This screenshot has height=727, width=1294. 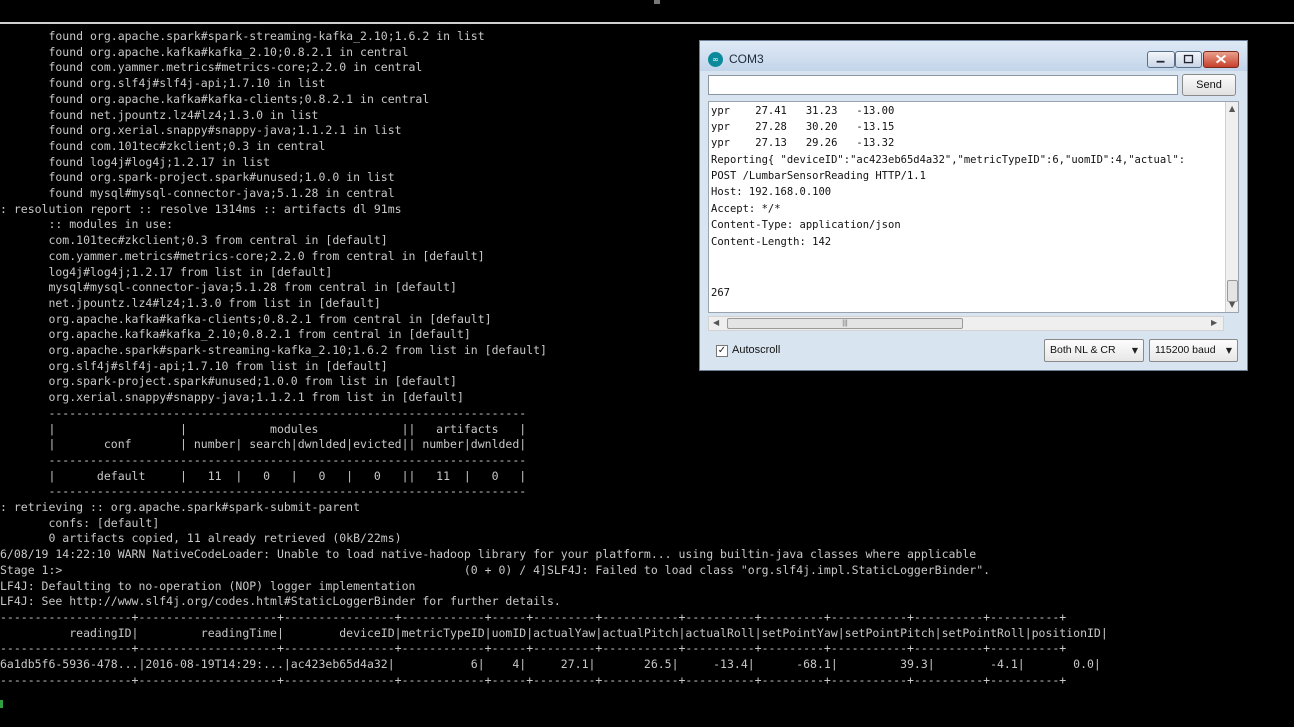 I want to click on scroll-down-icon: ▼, so click(x=1232, y=304).